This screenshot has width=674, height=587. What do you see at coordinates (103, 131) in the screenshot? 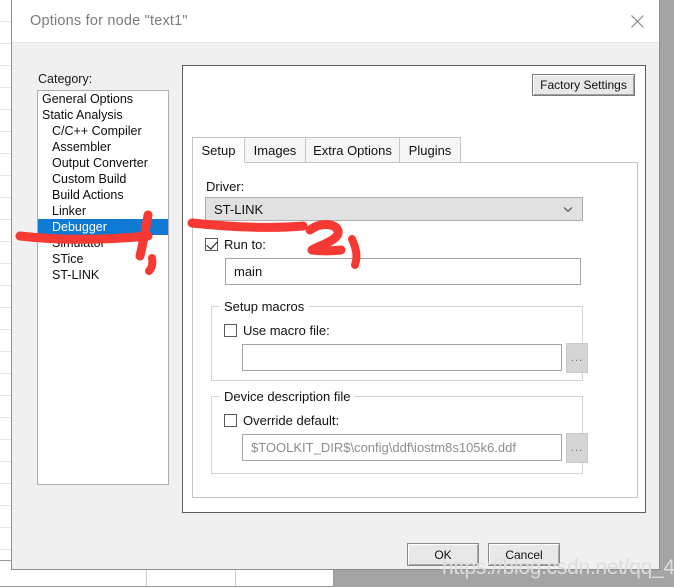
I see `category-item-c-c-compiler: C/C++ Compiler` at bounding box center [103, 131].